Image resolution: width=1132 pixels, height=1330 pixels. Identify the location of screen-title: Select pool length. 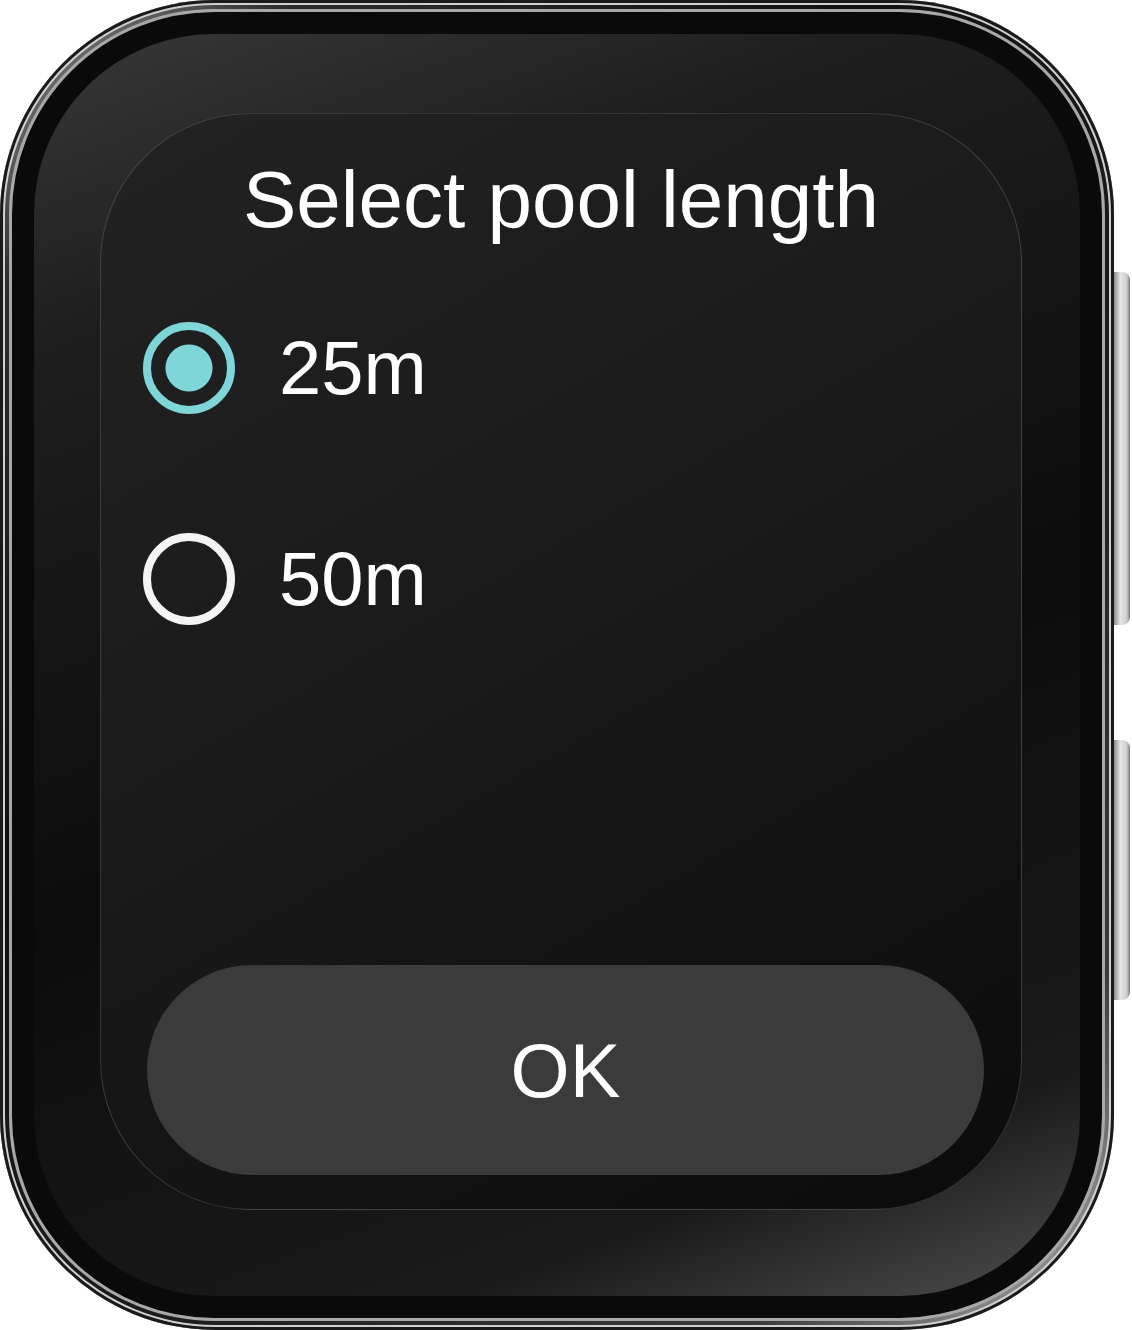
(561, 200).